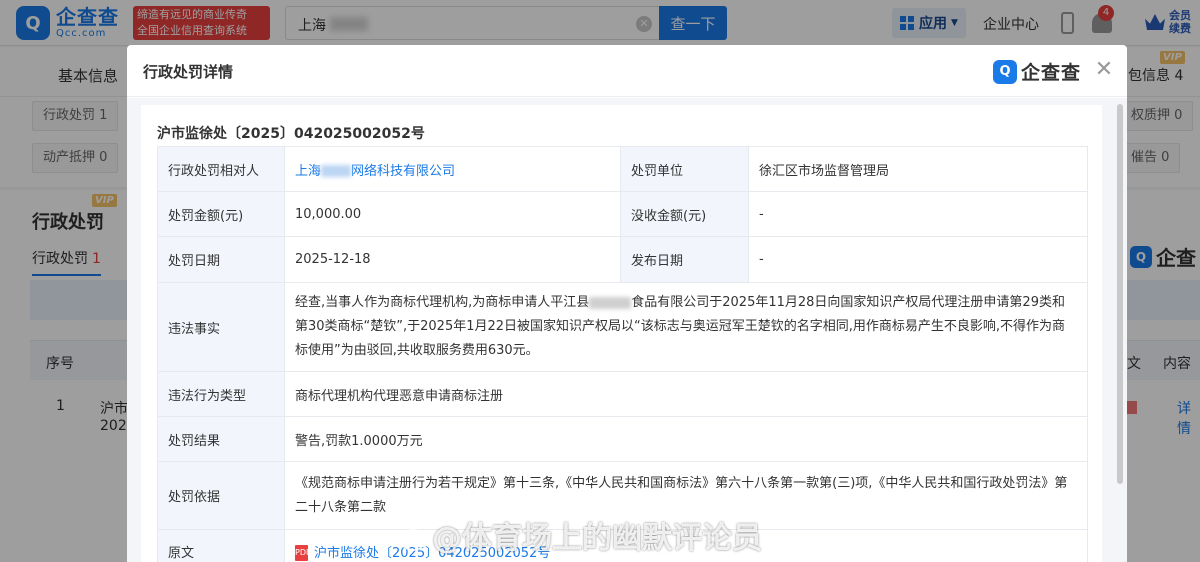 The image size is (1200, 562). What do you see at coordinates (686, 394) in the screenshot?
I see `violation-type-value: 商标代理机构代理恶意申请商标注册` at bounding box center [686, 394].